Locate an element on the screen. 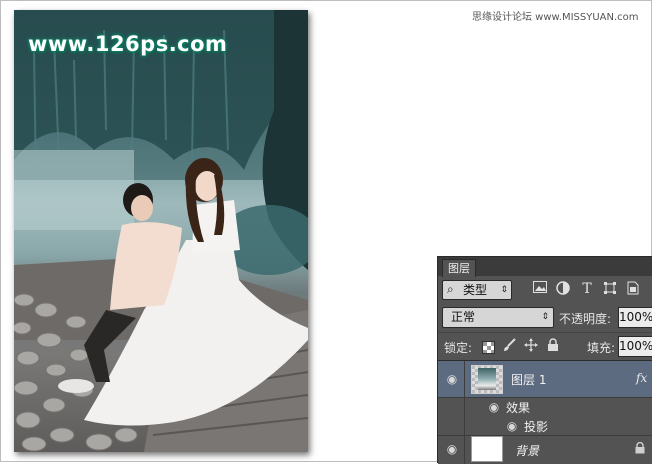 The width and height of the screenshot is (652, 464). layer-row-background: ◉ 背景 is located at coordinates (545, 449).